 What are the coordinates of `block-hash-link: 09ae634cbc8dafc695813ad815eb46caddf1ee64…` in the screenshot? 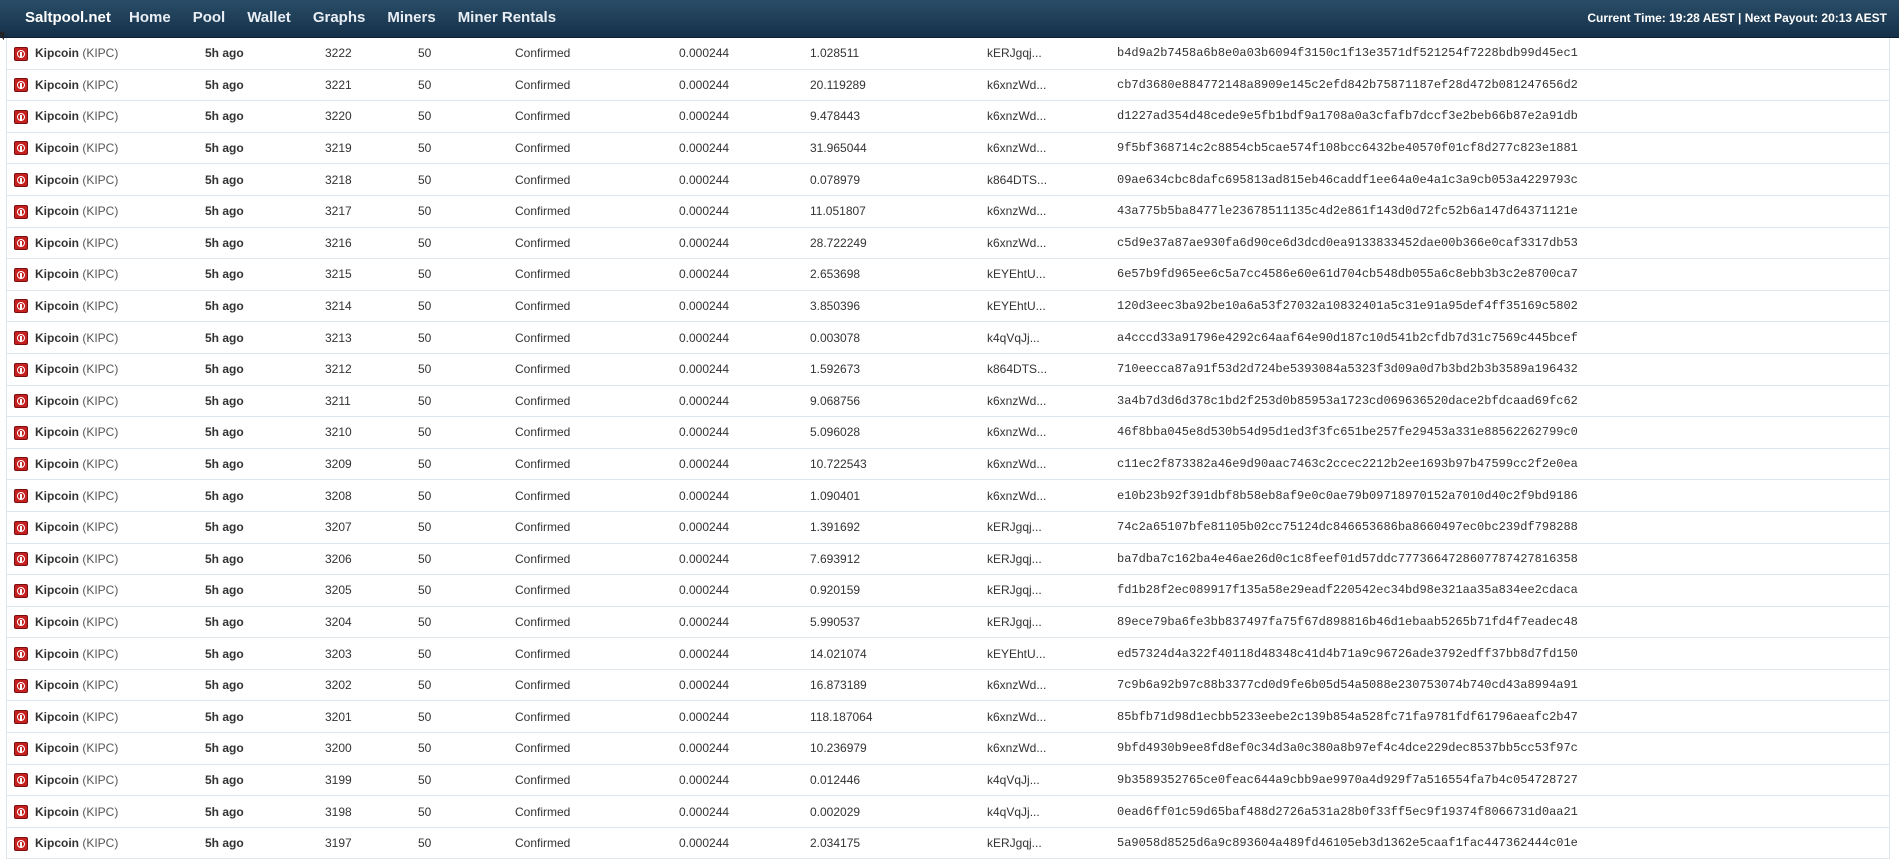 It's located at (1347, 180).